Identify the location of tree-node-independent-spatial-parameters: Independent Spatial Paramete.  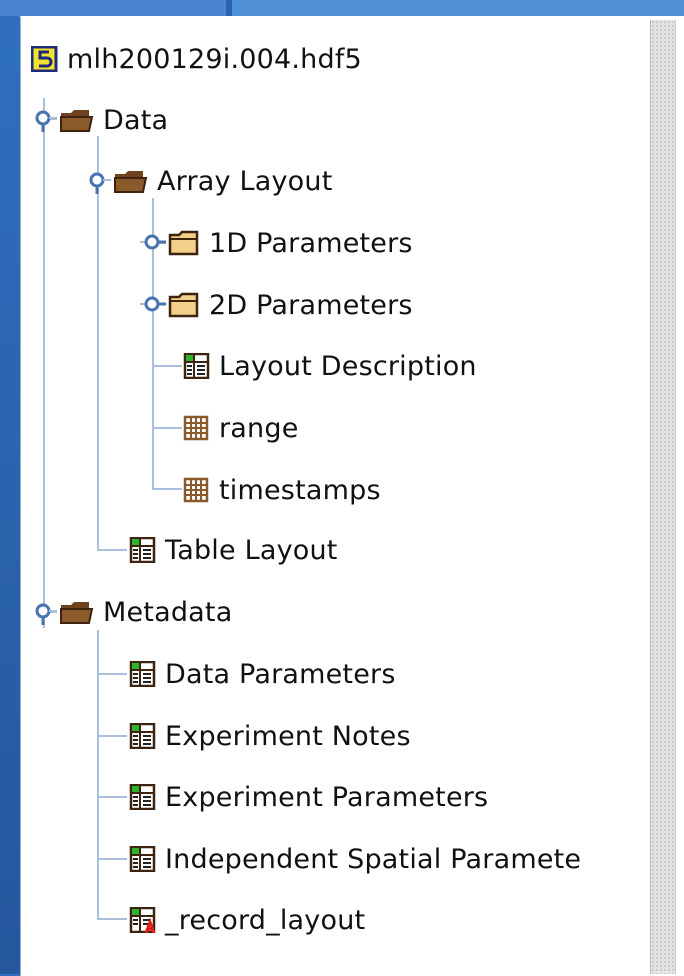
(355, 859).